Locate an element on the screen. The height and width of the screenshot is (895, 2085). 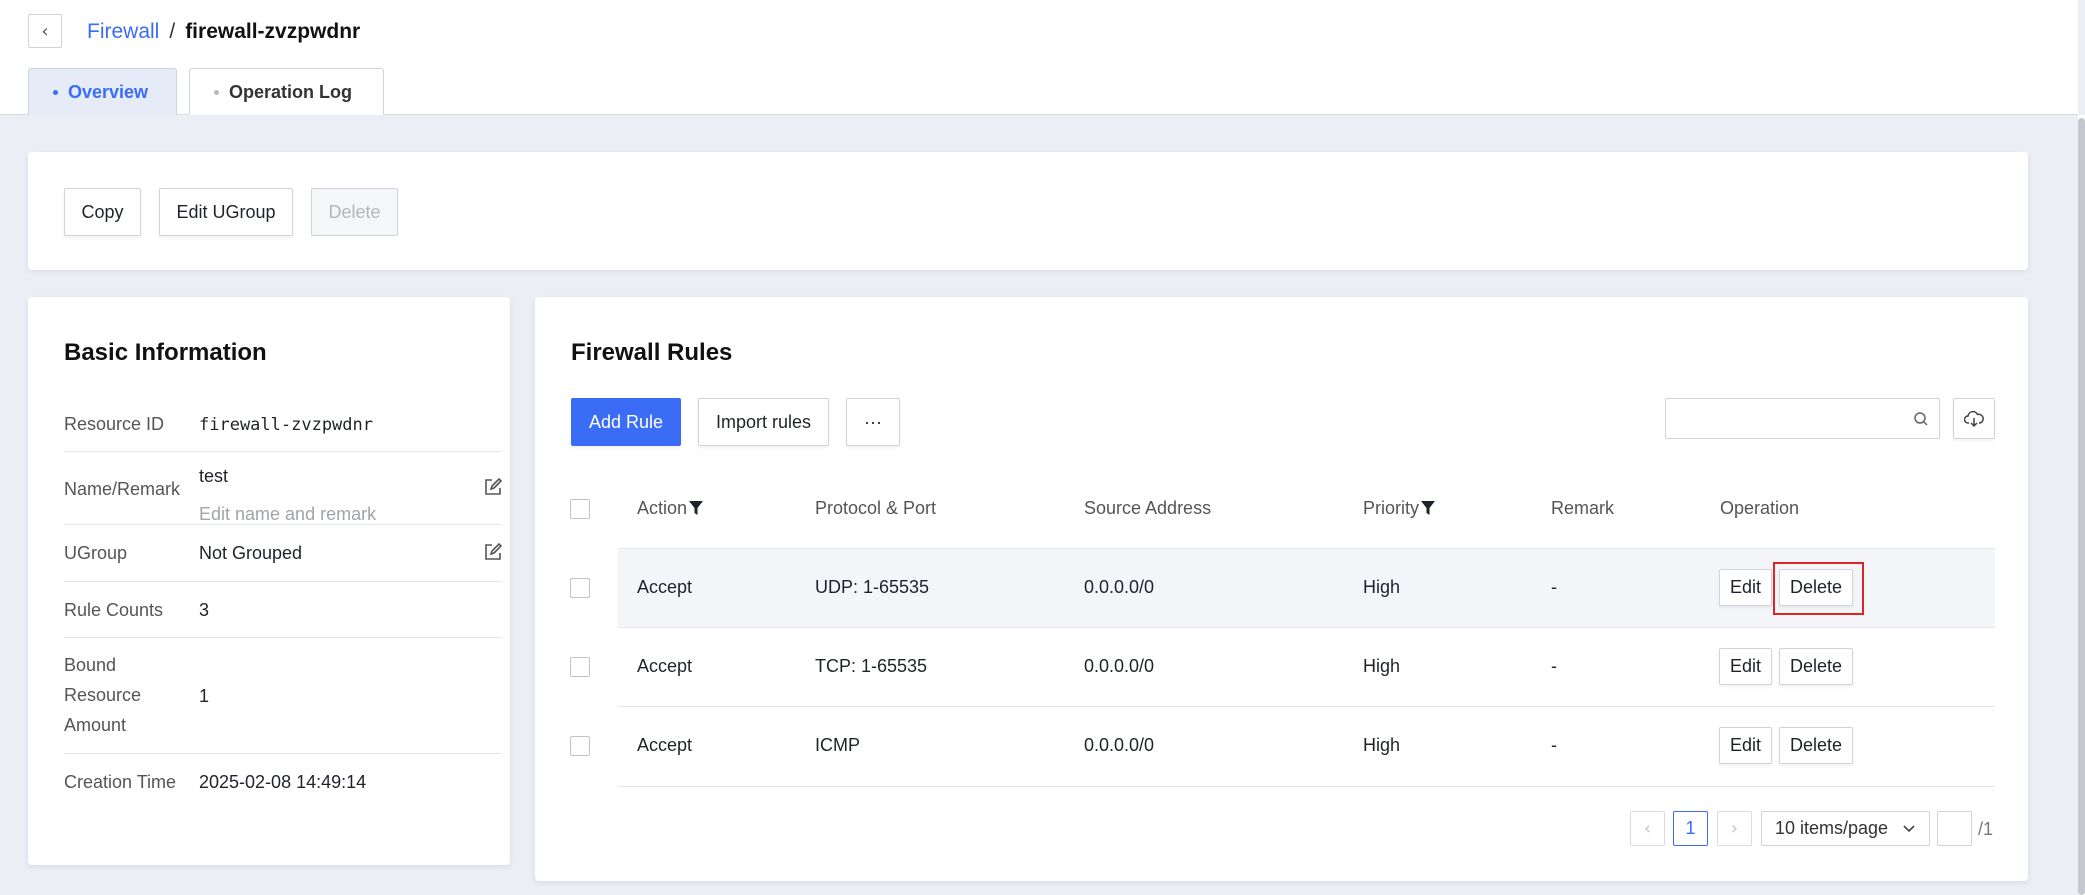
info-row-rule-counts: Rule Counts 3 is located at coordinates (283, 610).